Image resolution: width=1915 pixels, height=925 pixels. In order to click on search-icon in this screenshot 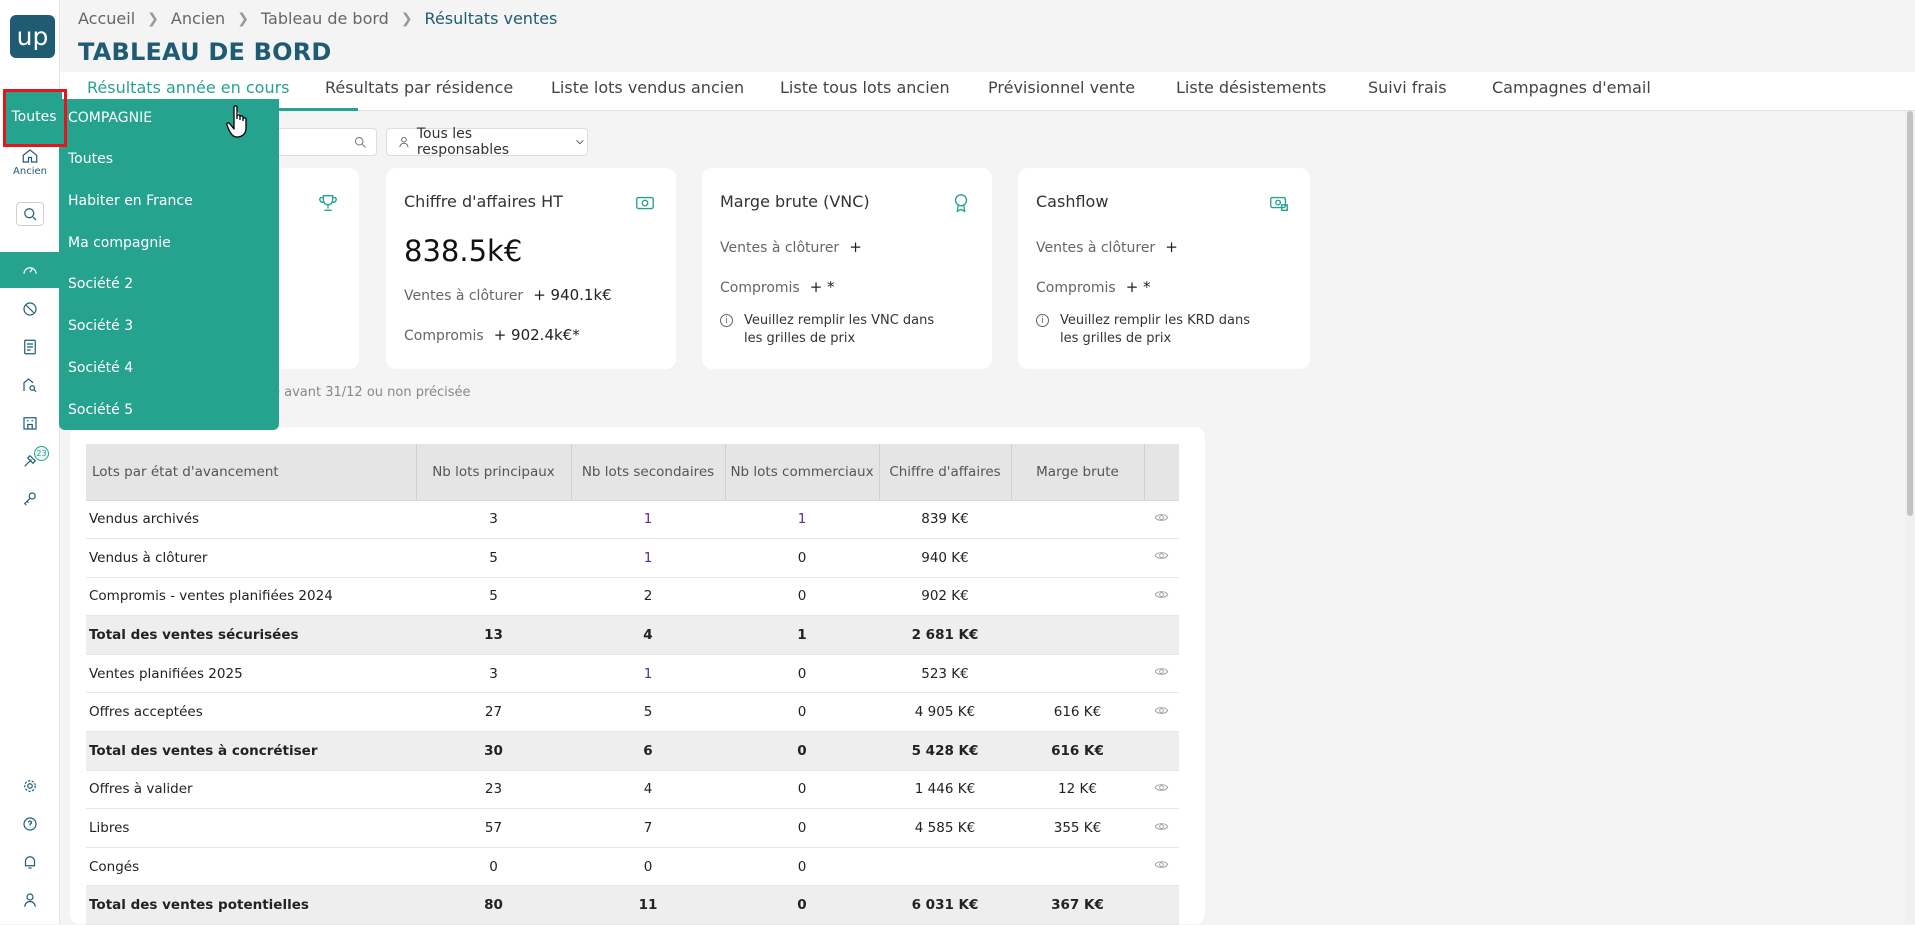, I will do `click(360, 142)`.